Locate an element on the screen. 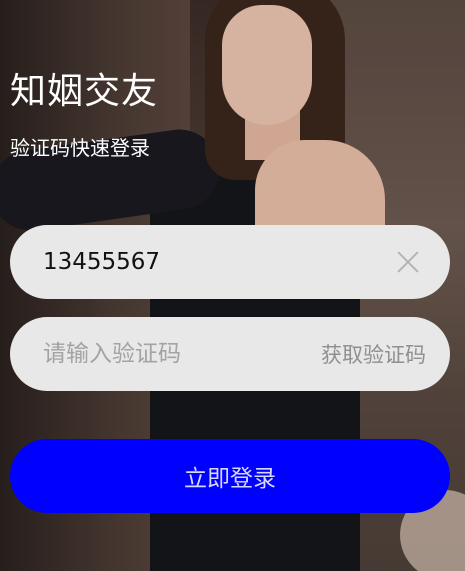 The width and height of the screenshot is (465, 571). close-icon is located at coordinates (408, 262).